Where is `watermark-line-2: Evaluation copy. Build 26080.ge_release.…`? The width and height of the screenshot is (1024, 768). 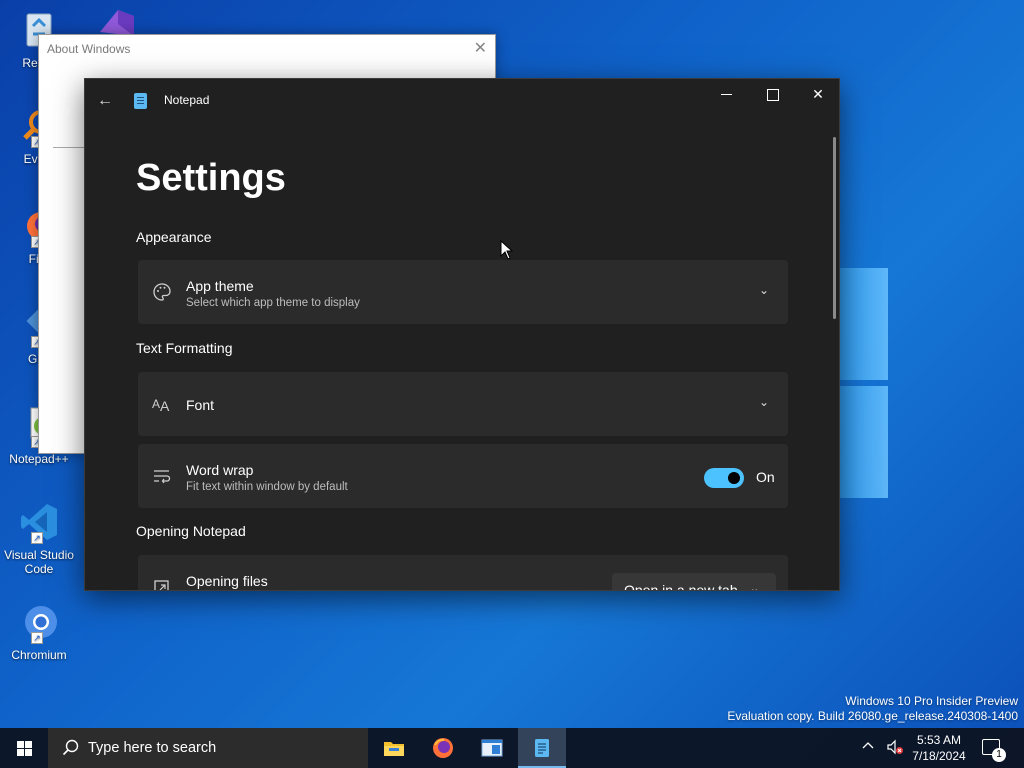
watermark-line-2: Evaluation copy. Build 26080.ge_release.… is located at coordinates (872, 716).